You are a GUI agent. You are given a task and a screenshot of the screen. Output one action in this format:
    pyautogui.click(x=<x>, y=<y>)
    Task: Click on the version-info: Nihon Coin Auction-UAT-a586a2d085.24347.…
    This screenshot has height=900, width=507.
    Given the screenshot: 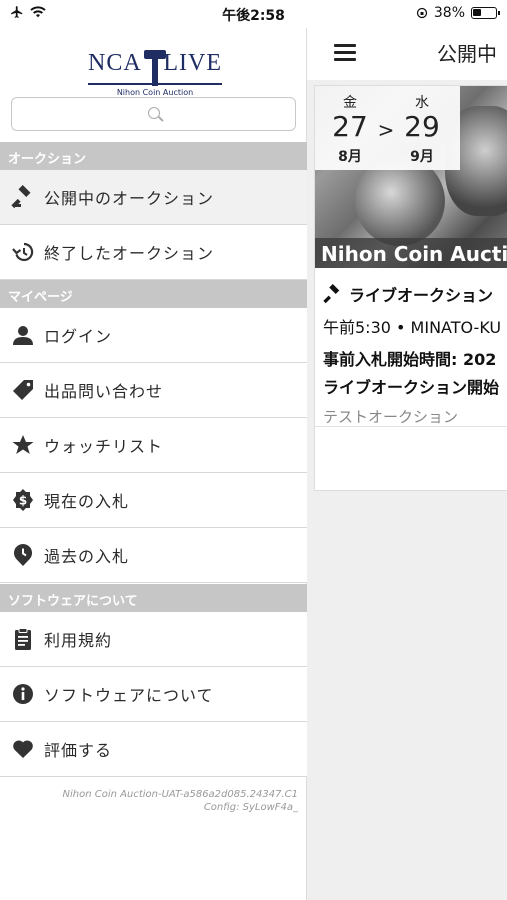 What is the action you would take?
    pyautogui.click(x=180, y=801)
    